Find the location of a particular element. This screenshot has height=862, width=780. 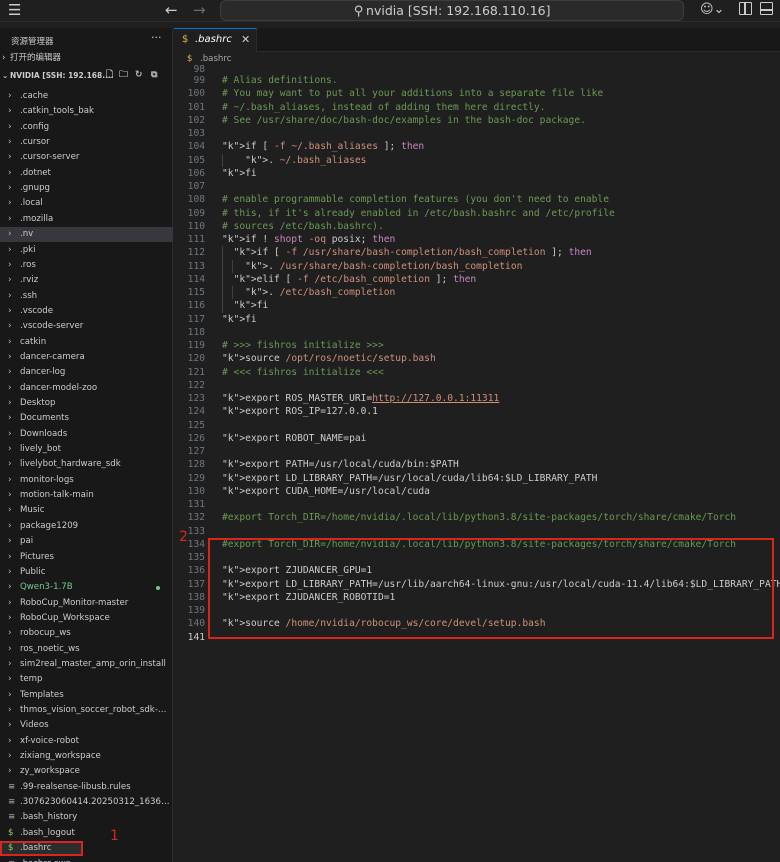

tree-folder: › sim2real_master_amp_orin_install is located at coordinates (86, 664).